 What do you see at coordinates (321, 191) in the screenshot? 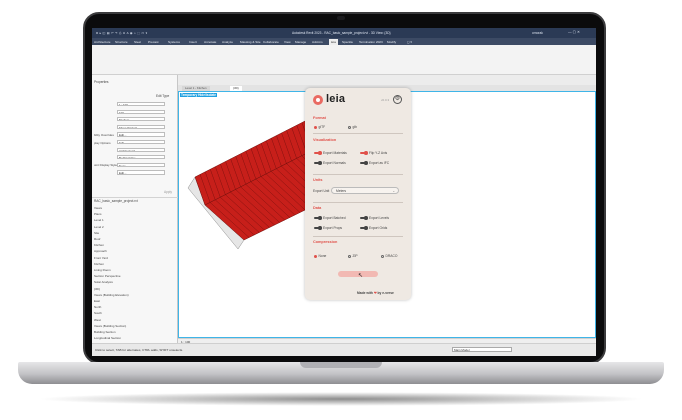
I see `export-unit-label: Export Unit` at bounding box center [321, 191].